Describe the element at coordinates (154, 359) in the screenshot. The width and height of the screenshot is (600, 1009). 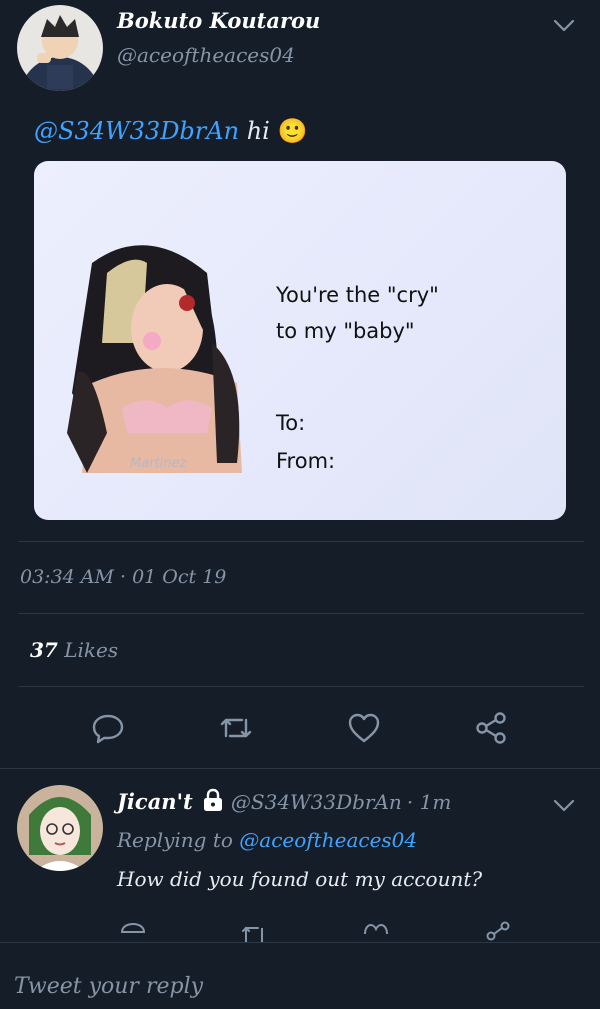
I see `portrait-illustration` at that location.